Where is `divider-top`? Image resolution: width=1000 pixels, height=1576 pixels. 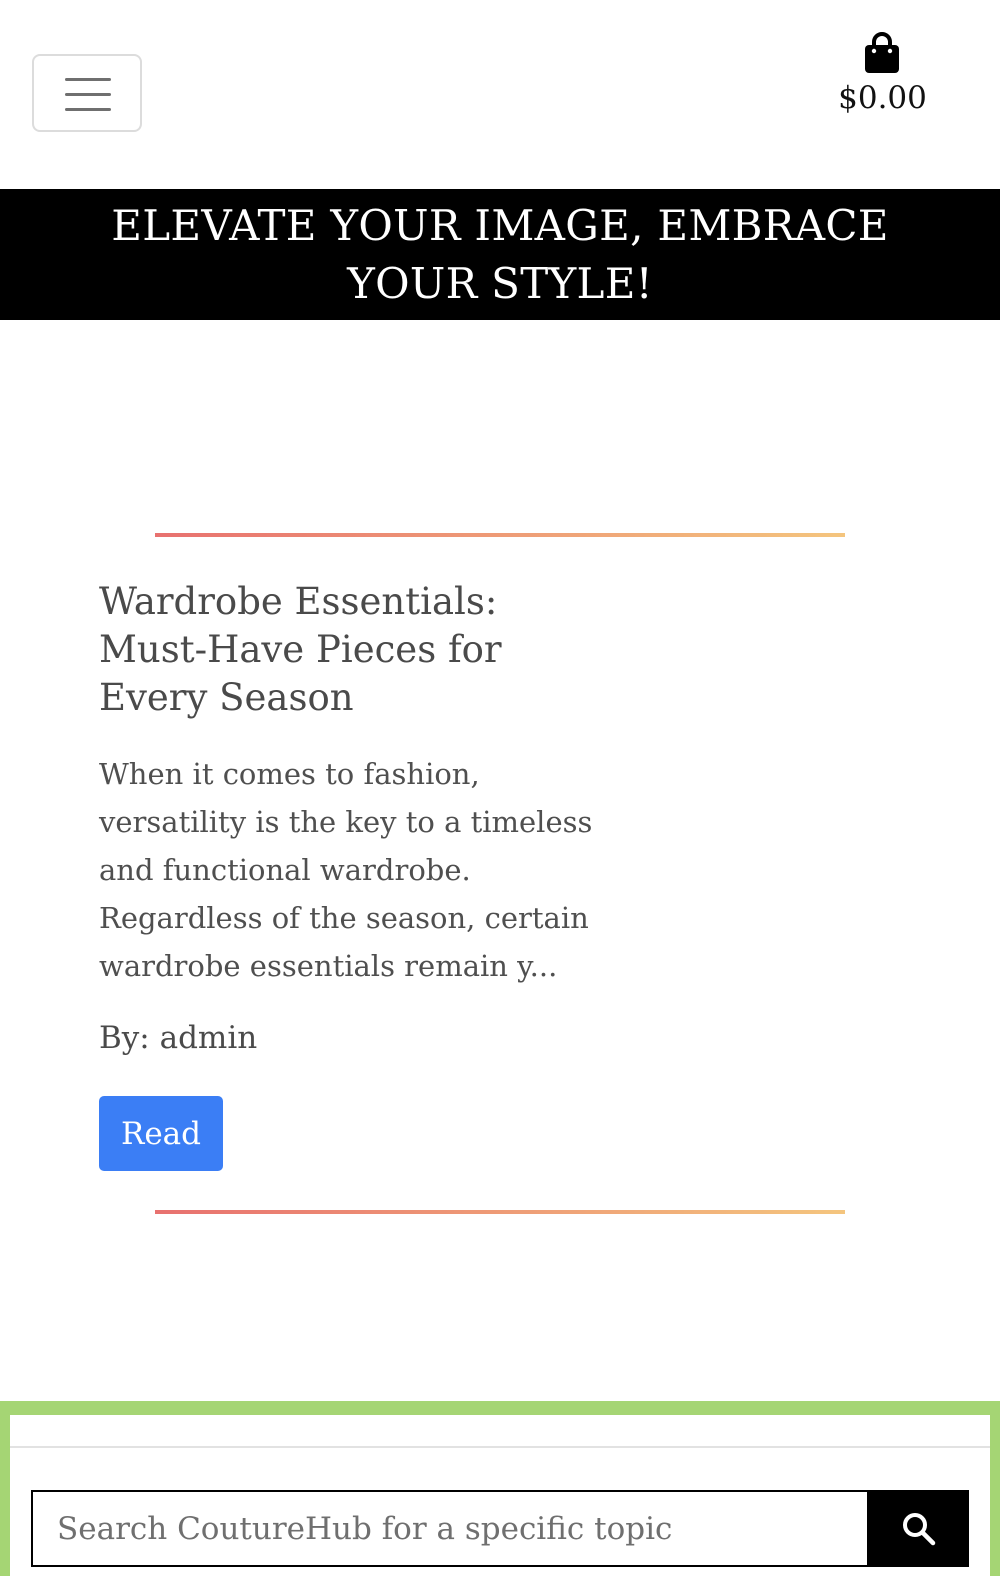 divider-top is located at coordinates (500, 535).